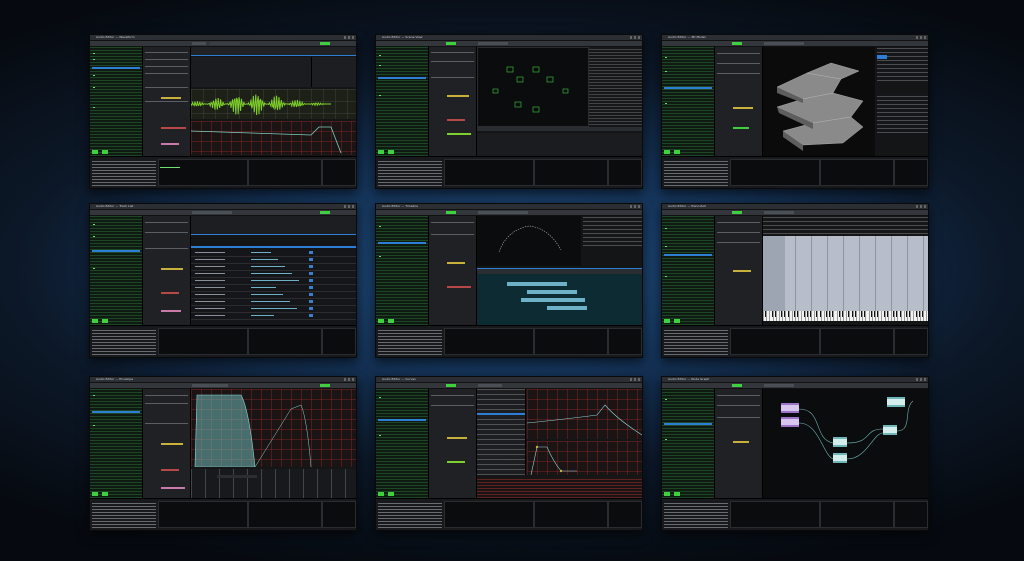  I want to click on scene-view, so click(559, 101).